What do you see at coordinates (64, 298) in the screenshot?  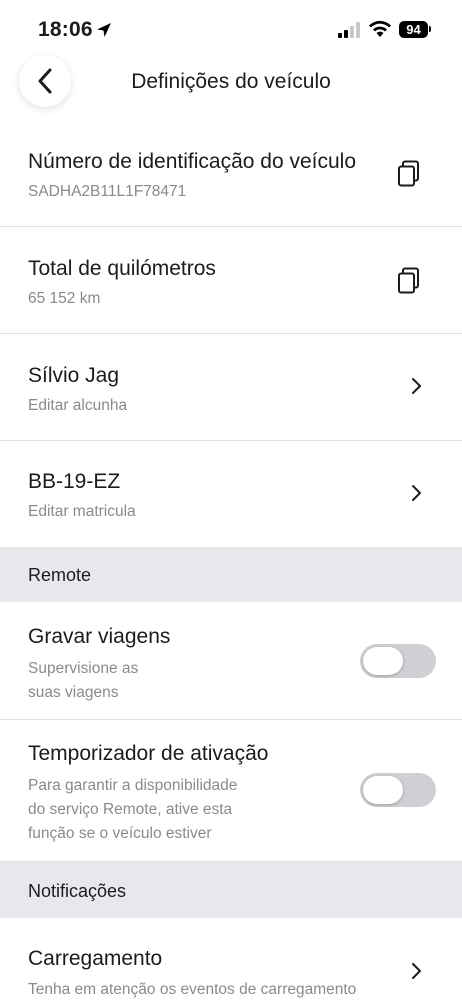 I see `odometer-value: 65 152 km` at bounding box center [64, 298].